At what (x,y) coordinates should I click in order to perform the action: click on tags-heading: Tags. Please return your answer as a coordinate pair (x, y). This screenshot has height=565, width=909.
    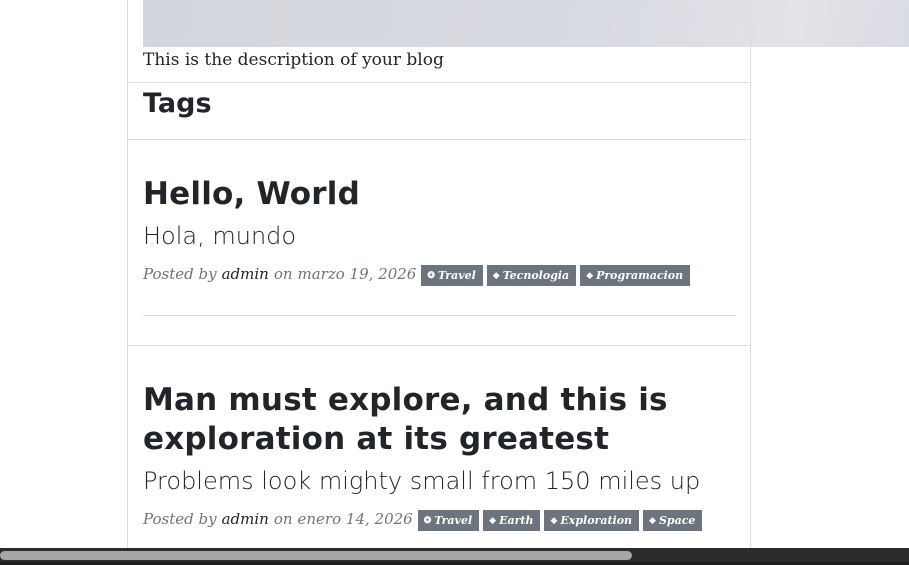
    Looking at the image, I should click on (177, 103).